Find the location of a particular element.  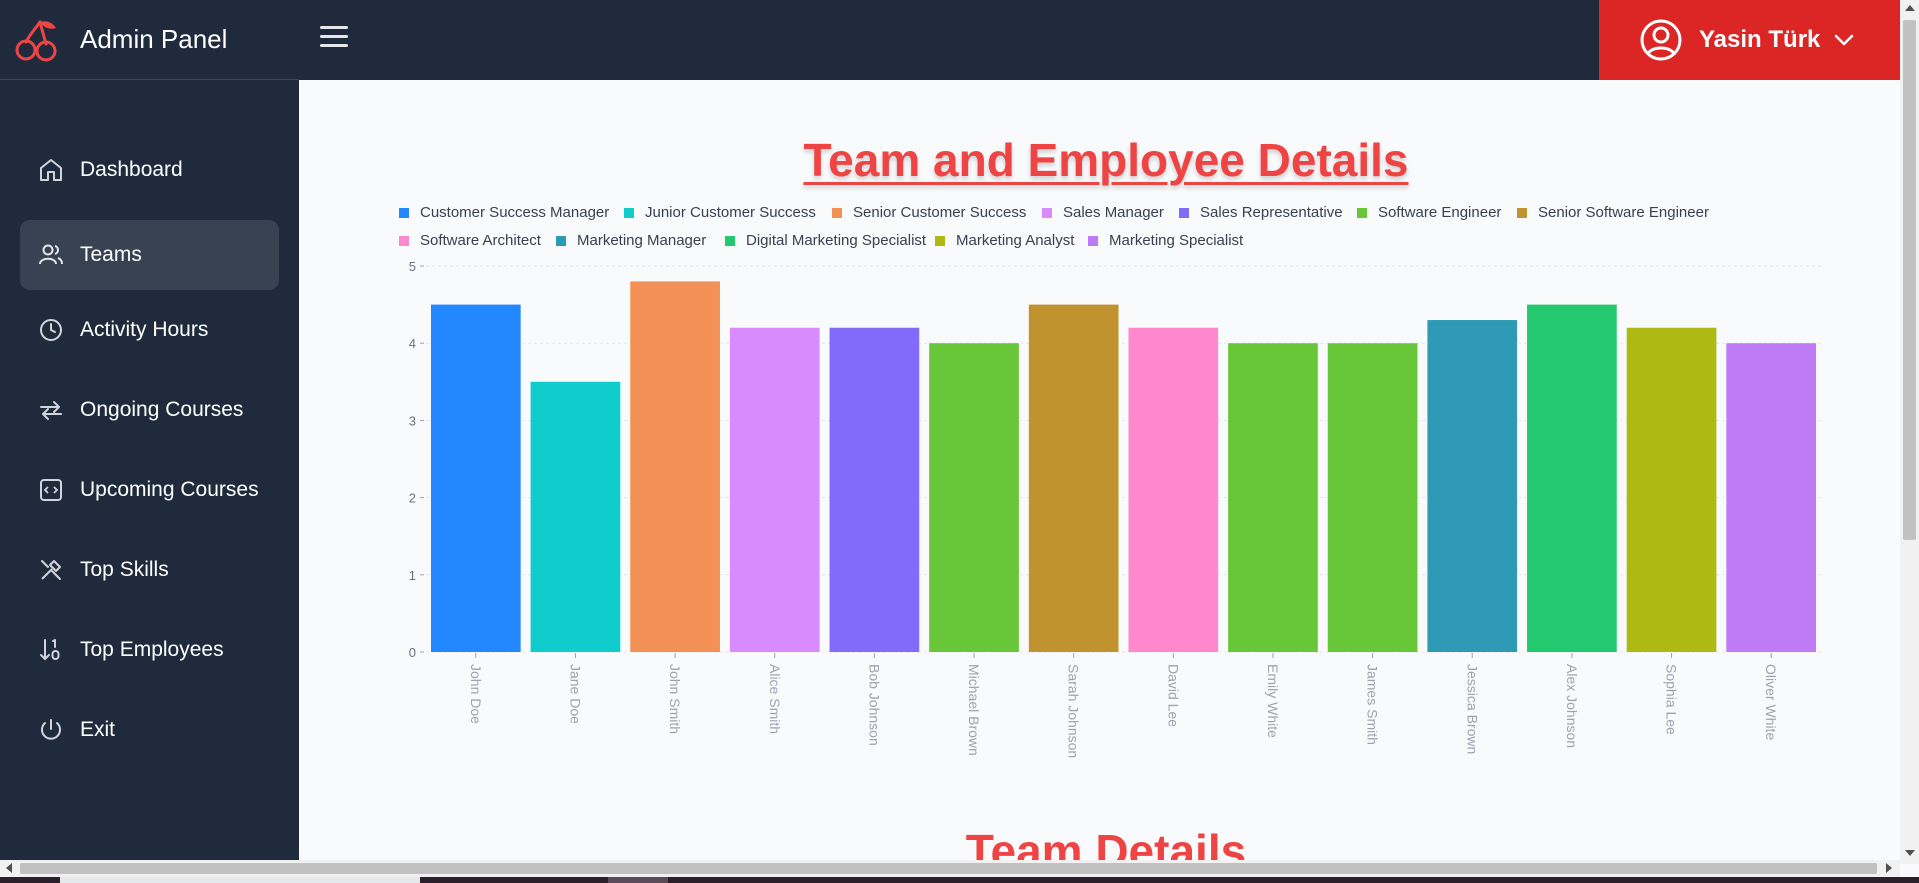

y-tick-label: 0 is located at coordinates (412, 652).